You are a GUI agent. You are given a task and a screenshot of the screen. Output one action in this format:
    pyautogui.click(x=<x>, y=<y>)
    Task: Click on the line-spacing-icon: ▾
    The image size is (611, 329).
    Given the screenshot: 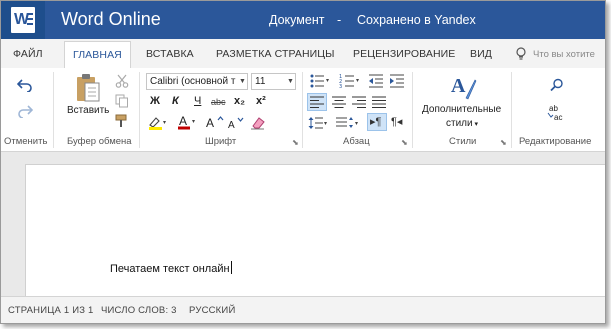 What is the action you would take?
    pyautogui.click(x=319, y=123)
    